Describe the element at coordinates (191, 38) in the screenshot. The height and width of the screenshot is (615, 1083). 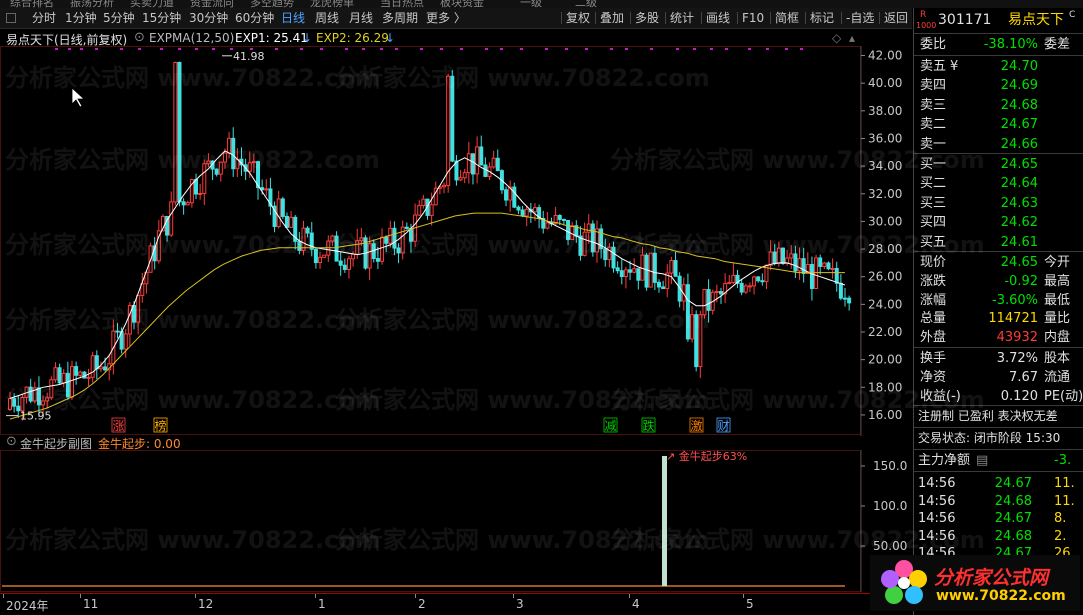
I see `indicator-name: EXPMA(12,50)` at that location.